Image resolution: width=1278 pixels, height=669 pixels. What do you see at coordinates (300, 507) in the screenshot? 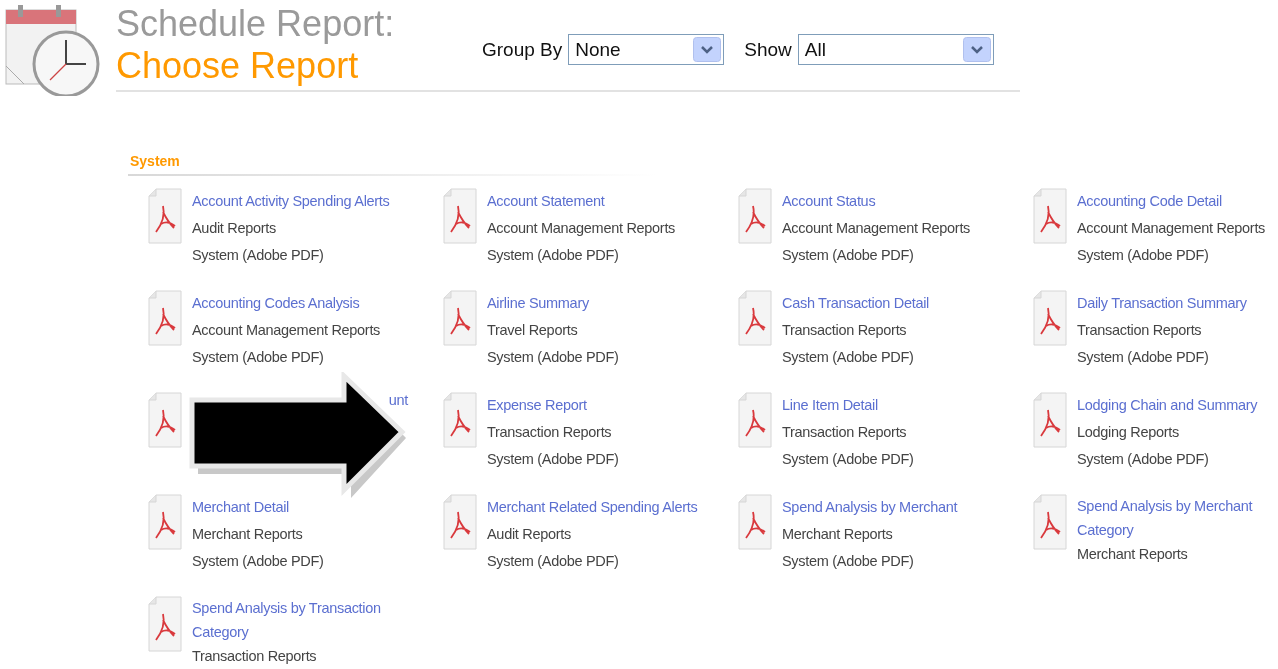
I see `report-link: Merchant Detail` at bounding box center [300, 507].